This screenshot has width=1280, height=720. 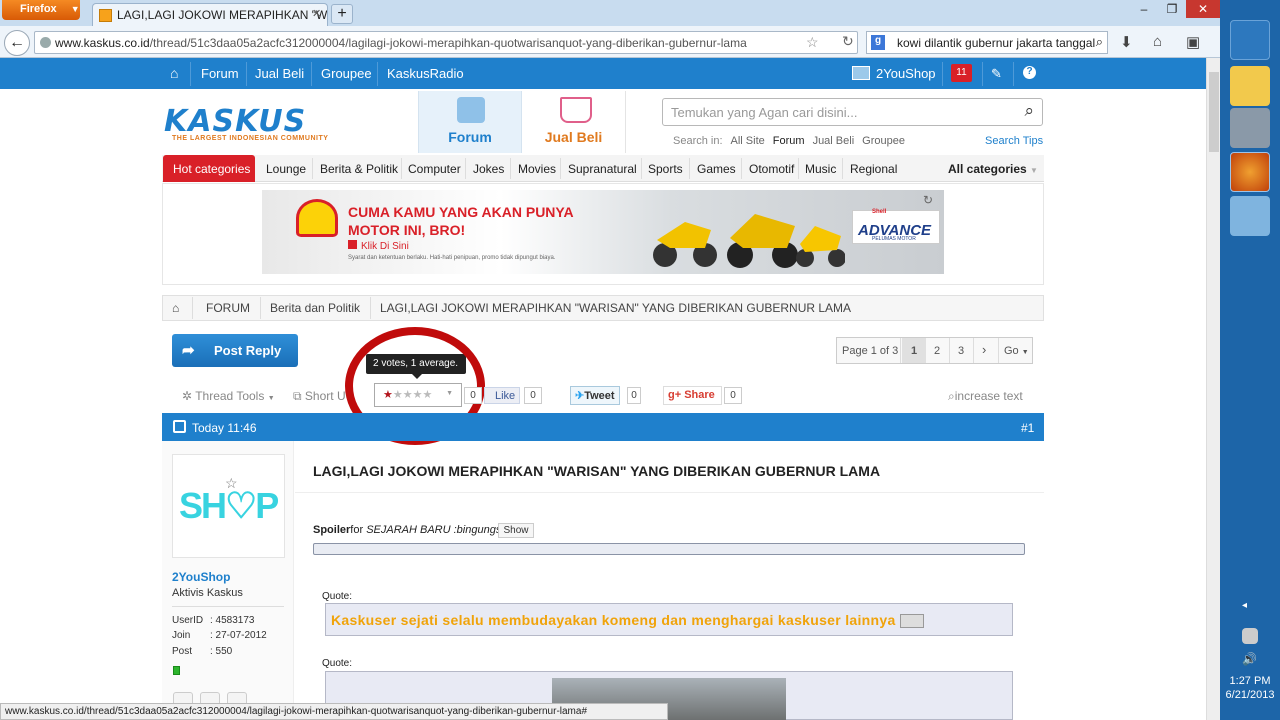 I want to click on go-label: Go, so click(x=1011, y=351).